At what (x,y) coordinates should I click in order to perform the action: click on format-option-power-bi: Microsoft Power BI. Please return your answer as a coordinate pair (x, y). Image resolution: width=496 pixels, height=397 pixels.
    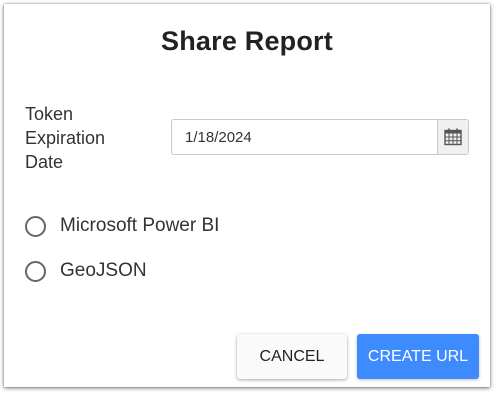
    Looking at the image, I should click on (122, 226).